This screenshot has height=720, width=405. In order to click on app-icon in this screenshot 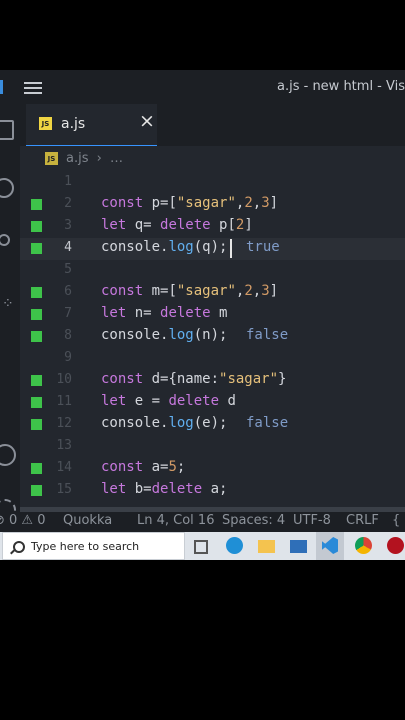, I will do `click(395, 545)`.